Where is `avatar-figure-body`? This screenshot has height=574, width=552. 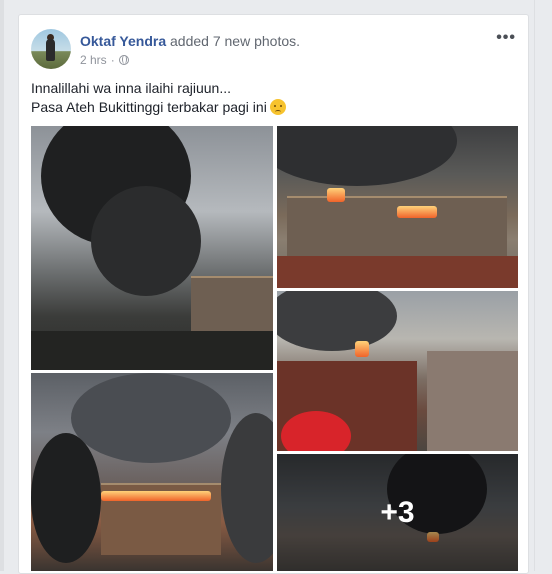
avatar-figure-body is located at coordinates (50, 50).